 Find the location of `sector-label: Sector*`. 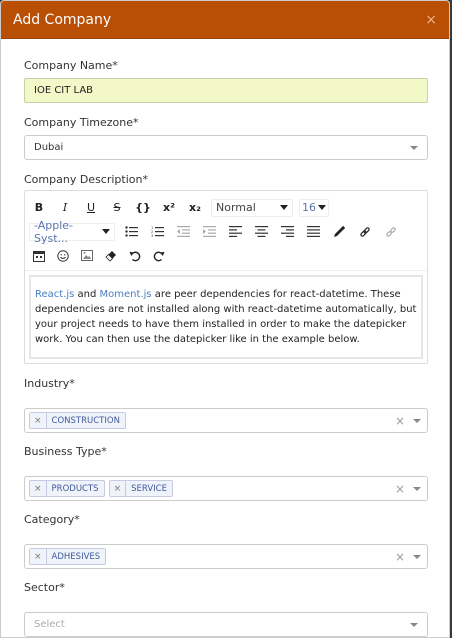

sector-label: Sector* is located at coordinates (44, 587).